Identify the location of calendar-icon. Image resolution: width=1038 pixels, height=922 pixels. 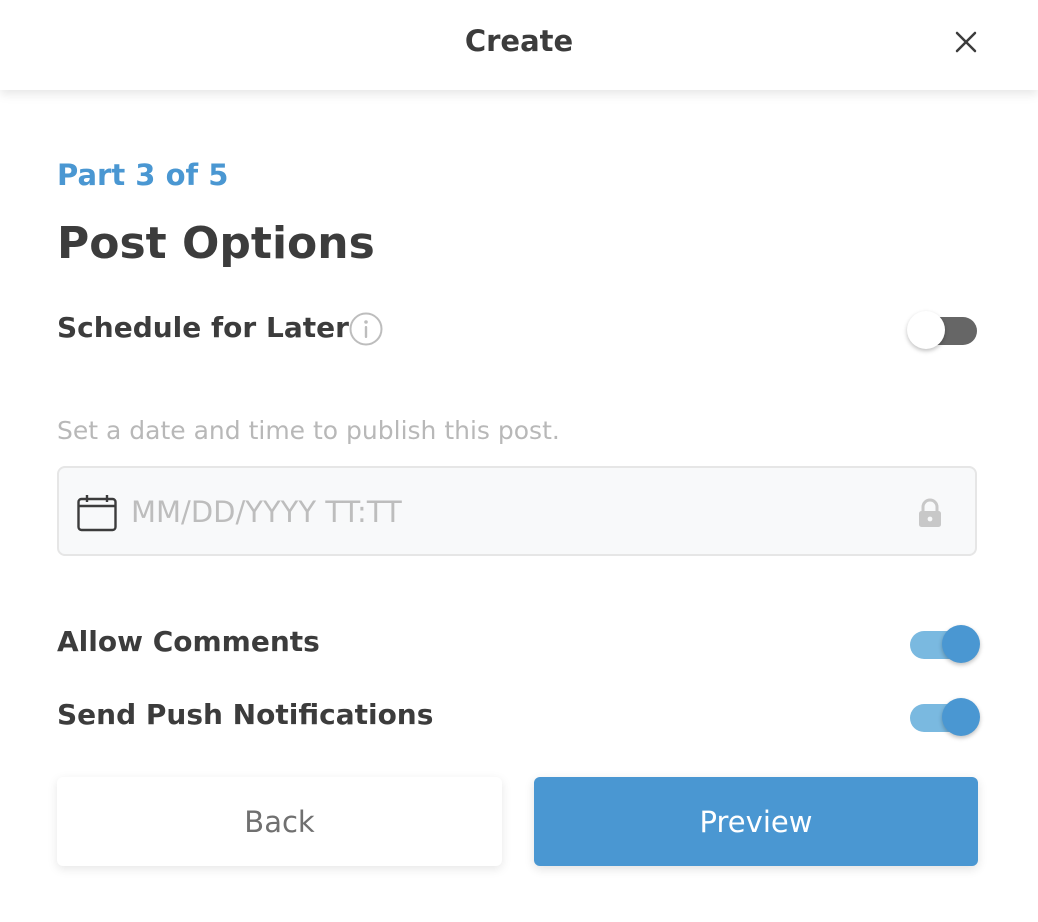
(97, 513).